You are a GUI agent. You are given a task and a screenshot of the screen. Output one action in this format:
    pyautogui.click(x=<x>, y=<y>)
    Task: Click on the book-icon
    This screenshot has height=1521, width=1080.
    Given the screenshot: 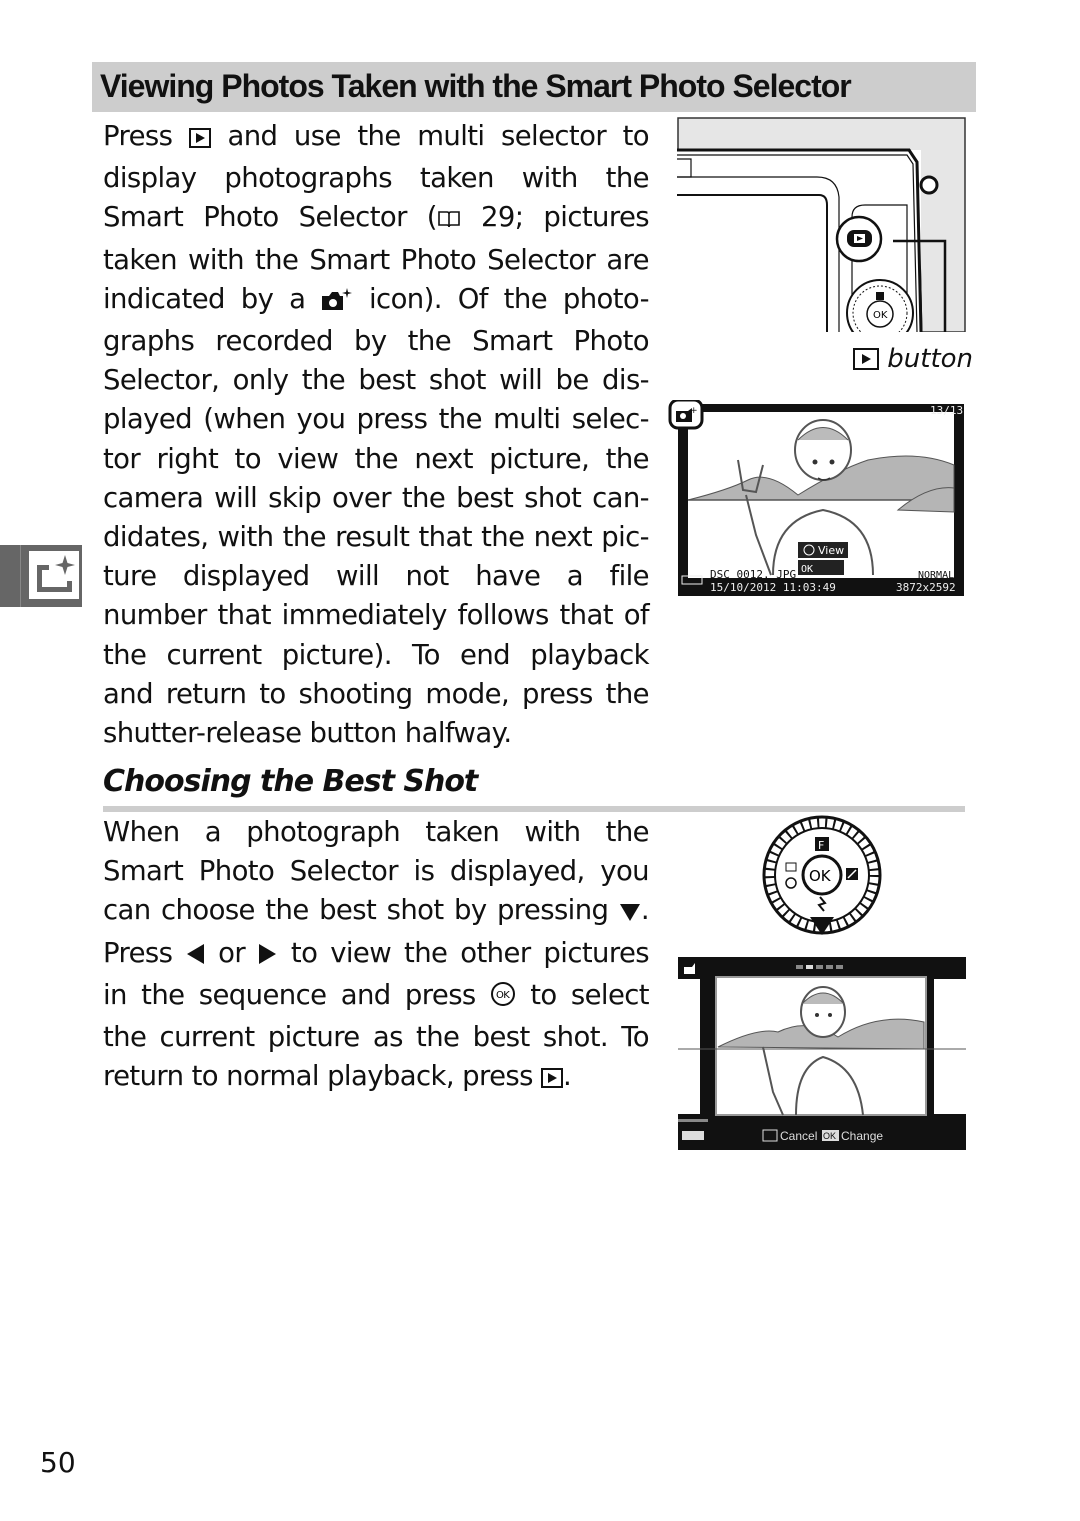 What is the action you would take?
    pyautogui.click(x=449, y=220)
    